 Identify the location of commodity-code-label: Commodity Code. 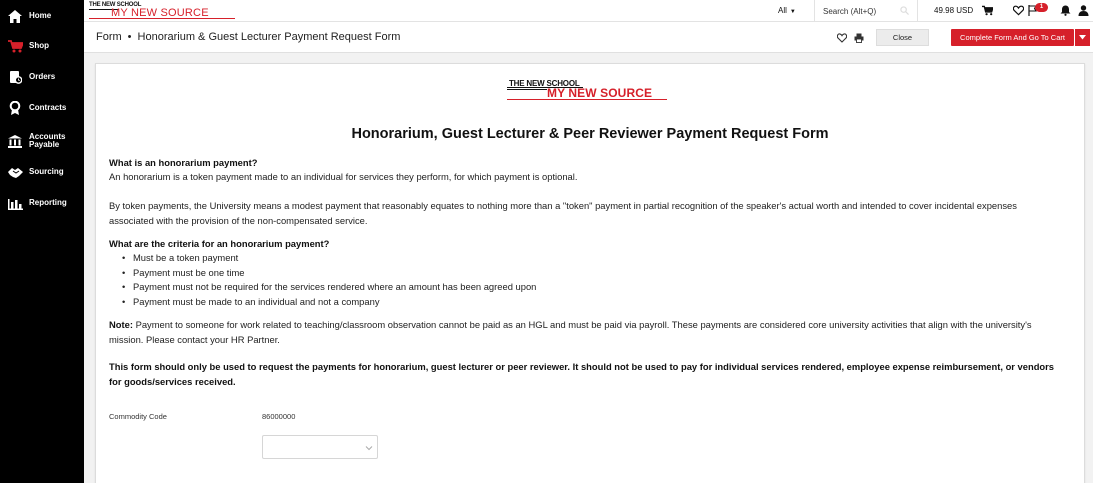
(138, 416).